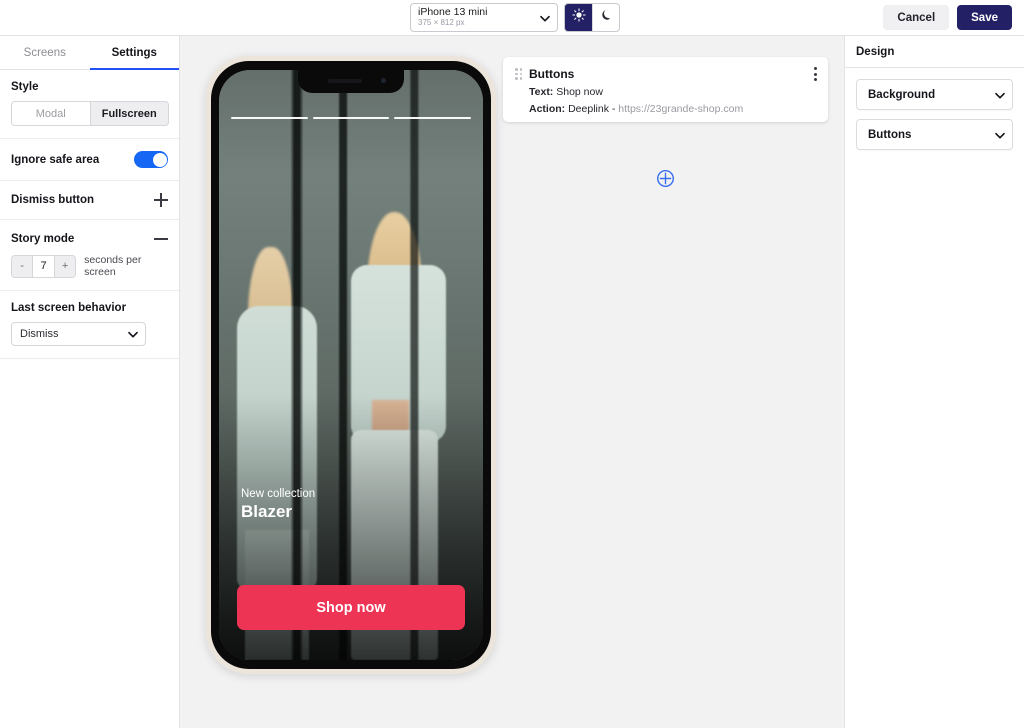  I want to click on dismiss-button-row: Dismiss button, so click(89, 200).